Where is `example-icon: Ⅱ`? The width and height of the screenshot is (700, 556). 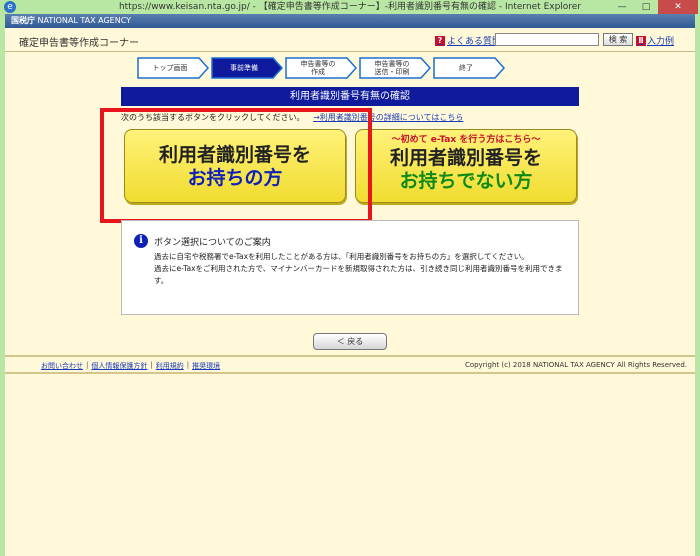
example-icon: Ⅱ is located at coordinates (641, 40).